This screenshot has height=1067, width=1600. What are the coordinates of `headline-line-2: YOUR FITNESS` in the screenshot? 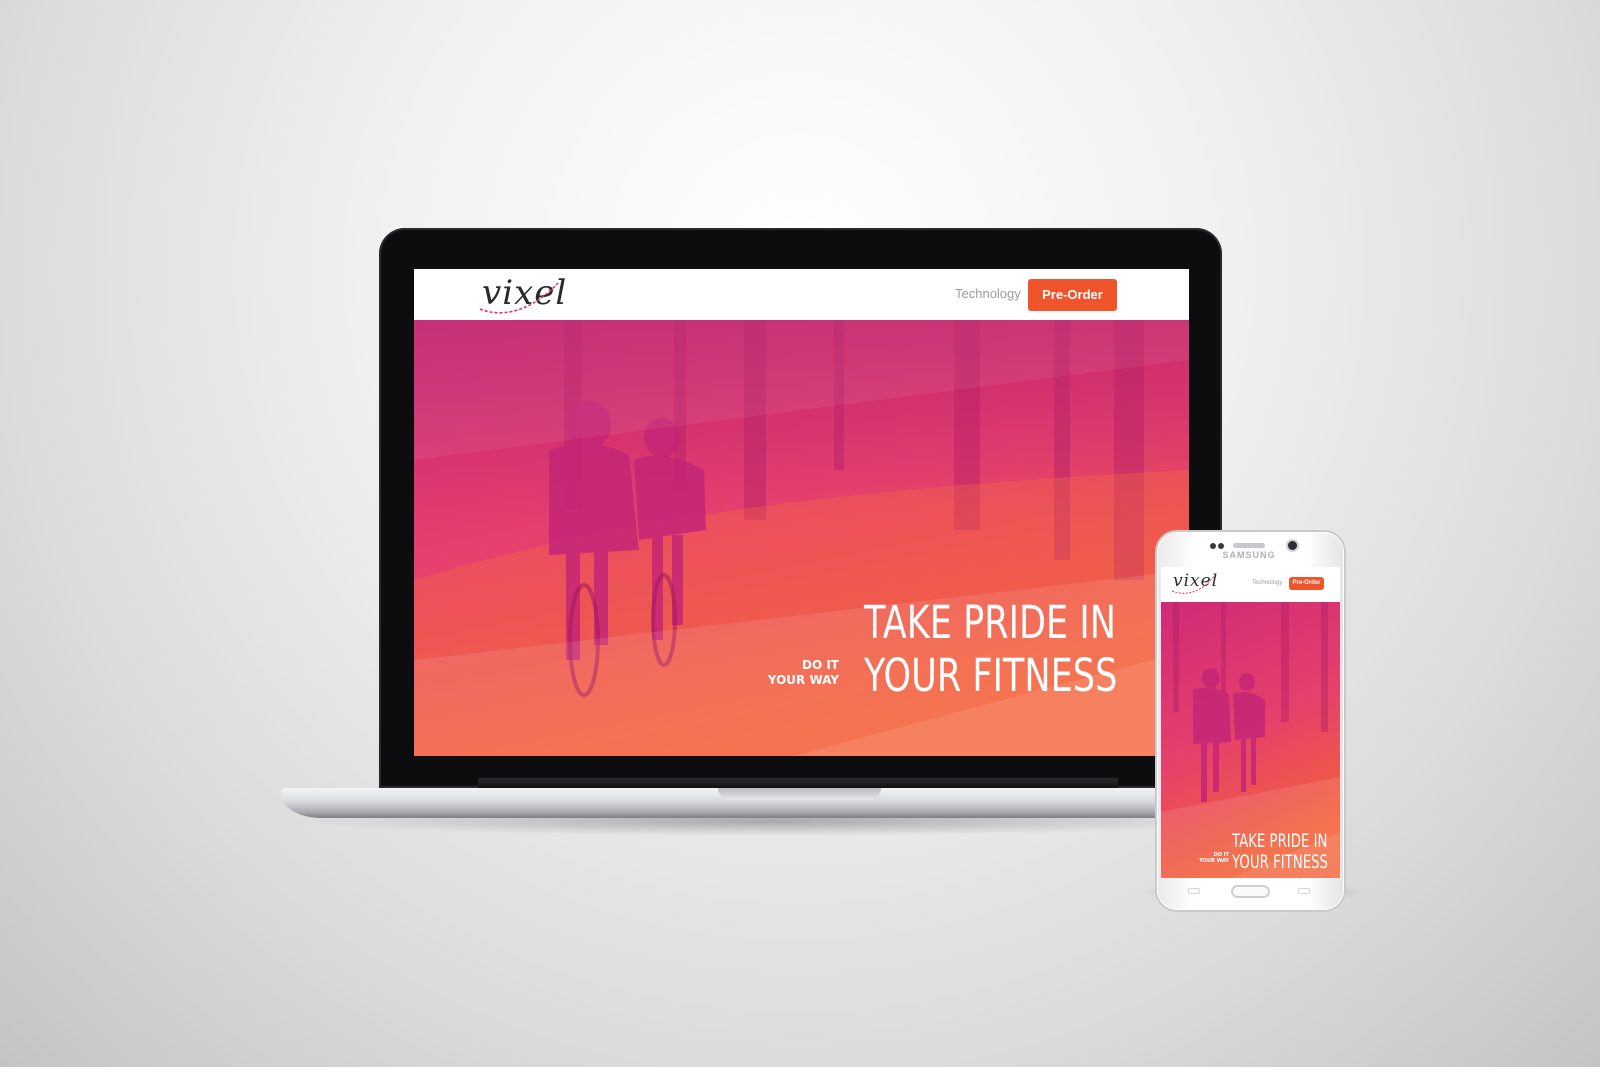 It's located at (991, 675).